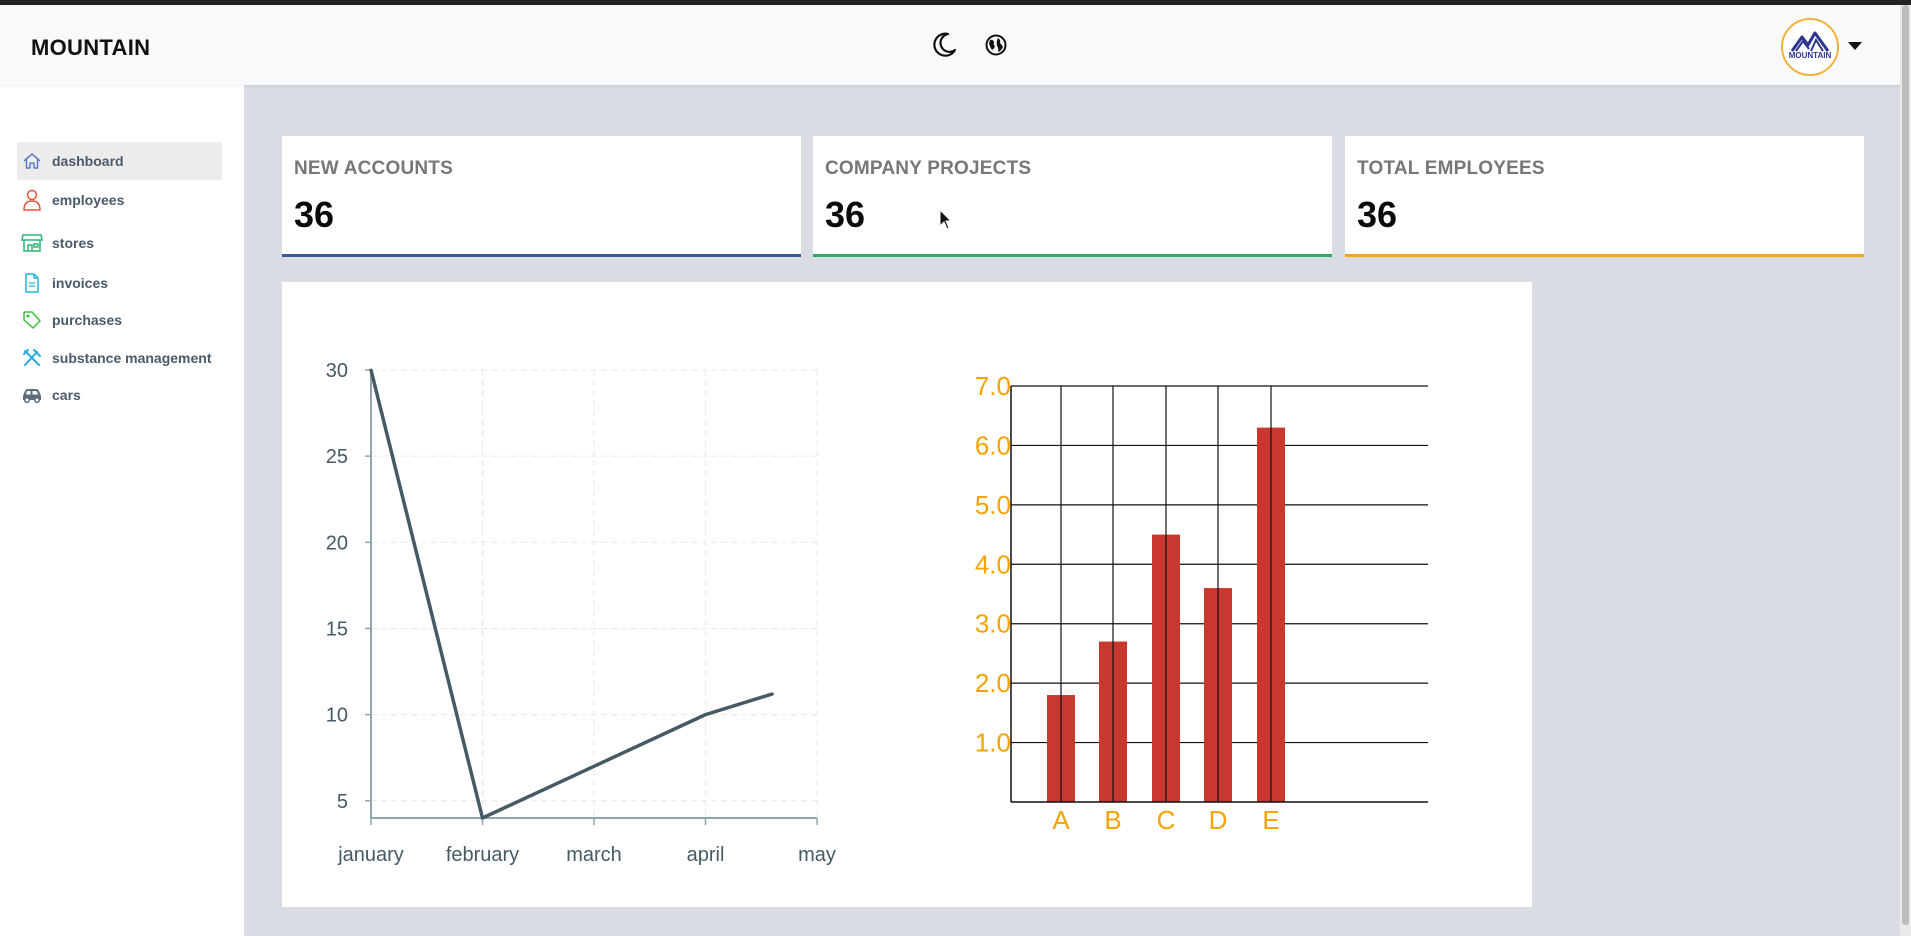  Describe the element at coordinates (1072, 196) in the screenshot. I see `stat-card-company-projects: COMPANY PROJECTS 36` at that location.